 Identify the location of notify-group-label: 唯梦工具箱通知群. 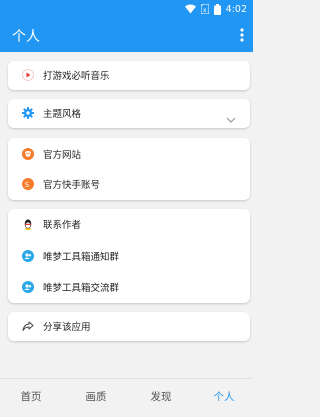
(81, 257).